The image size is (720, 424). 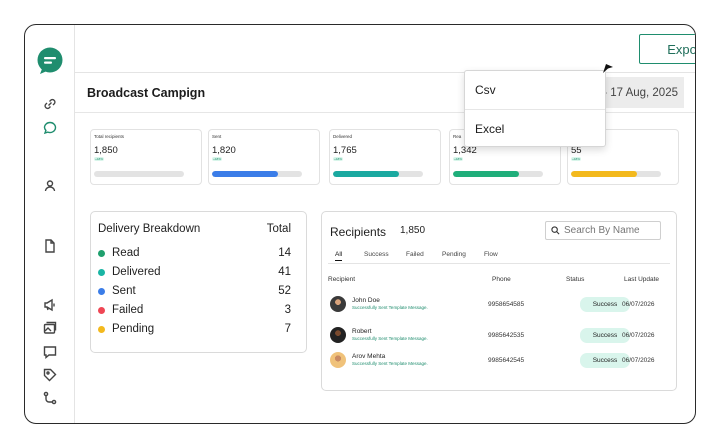 What do you see at coordinates (506, 304) in the screenshot?
I see `recipient-phone: 9958654585` at bounding box center [506, 304].